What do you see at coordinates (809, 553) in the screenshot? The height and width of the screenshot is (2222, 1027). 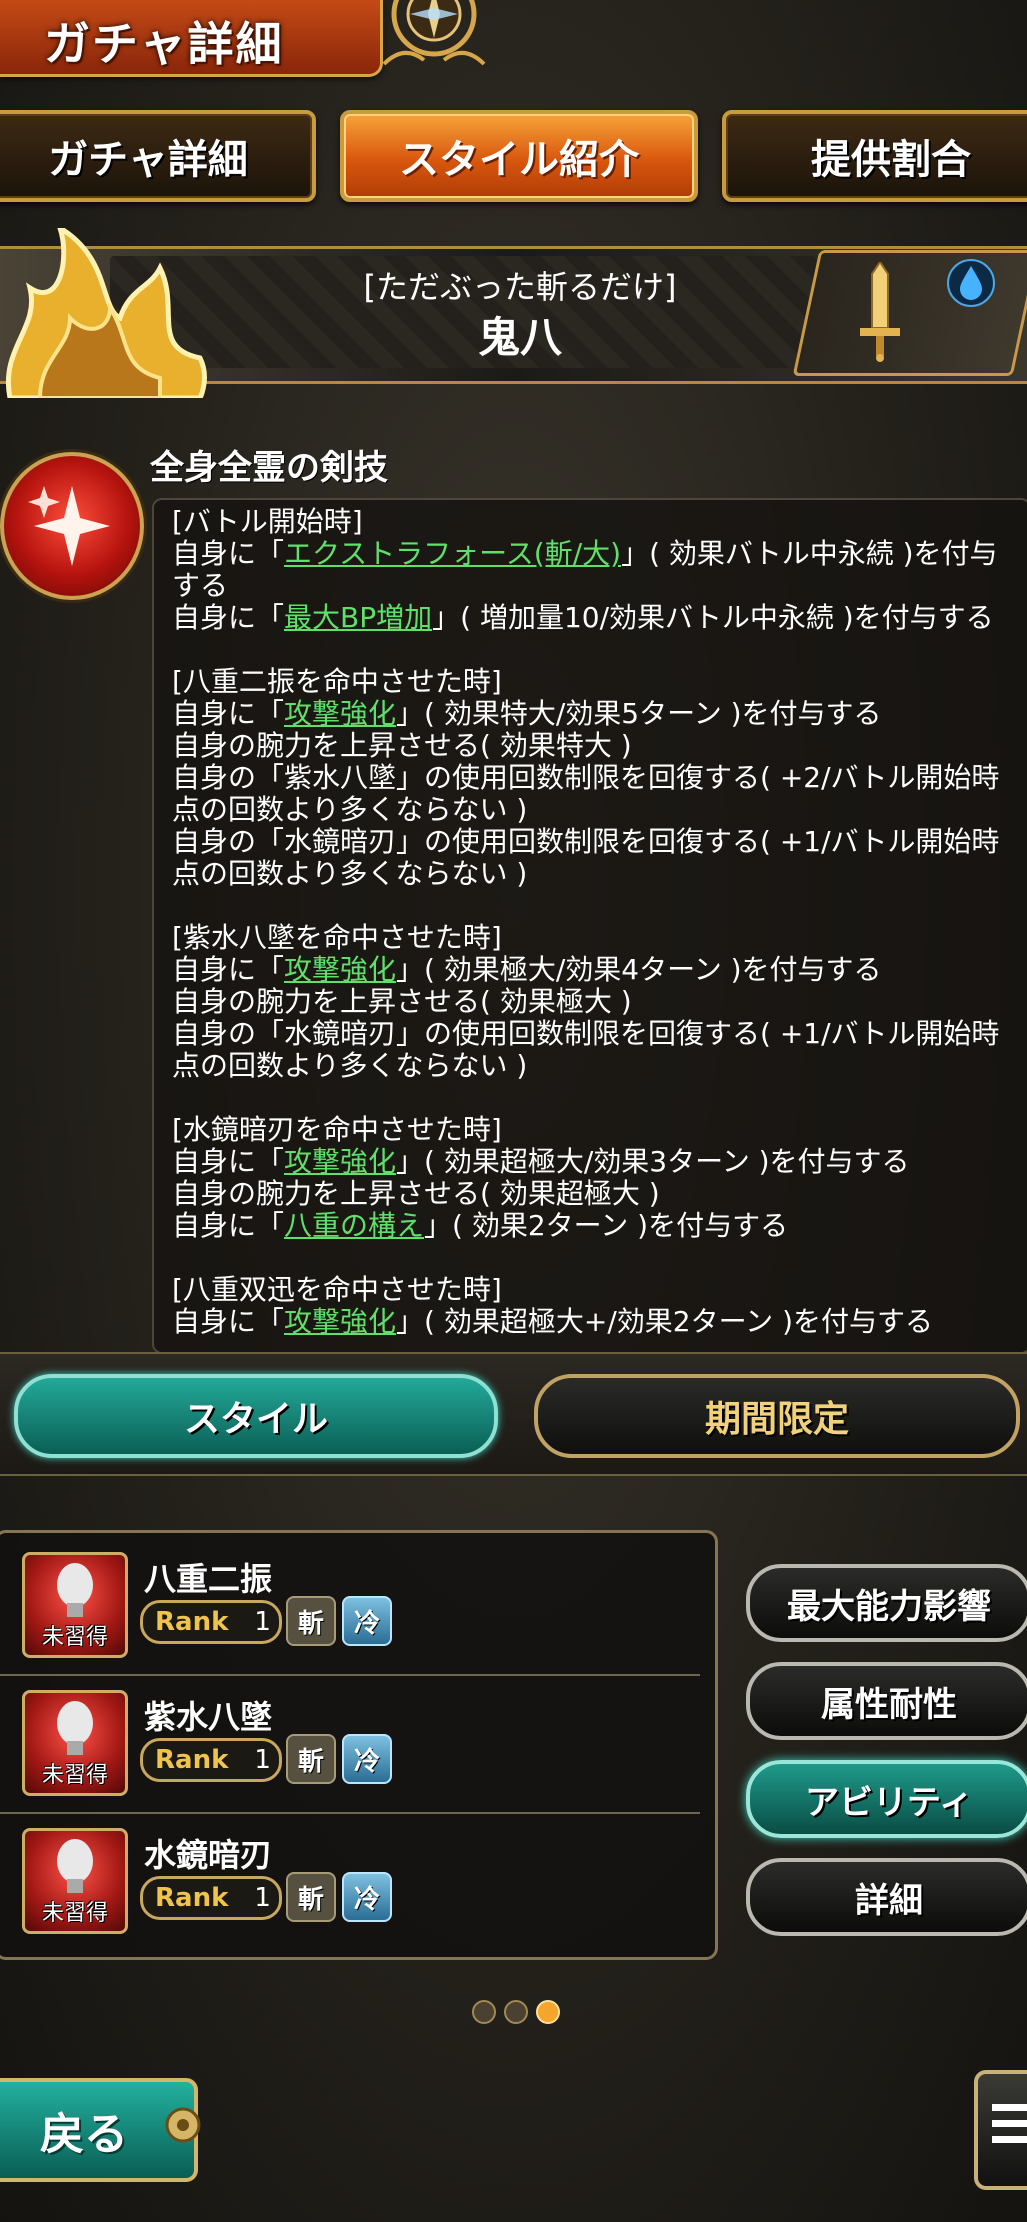 I see `skill-line-suffix: 」( 効果バトル中永続 )を付与` at bounding box center [809, 553].